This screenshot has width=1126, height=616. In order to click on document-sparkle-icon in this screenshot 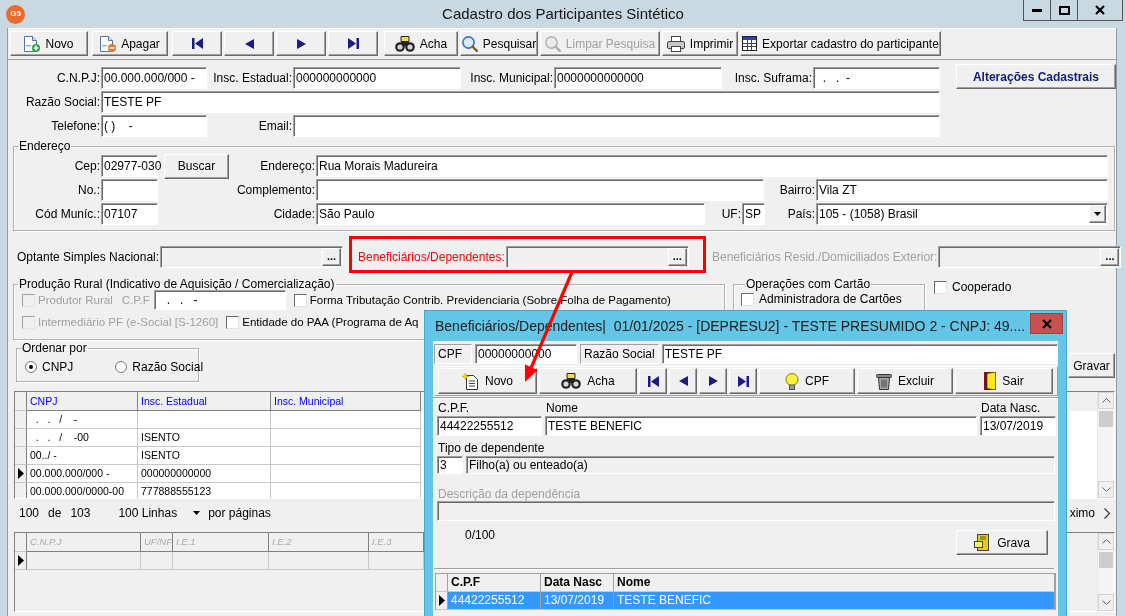, I will do `click(470, 381)`.